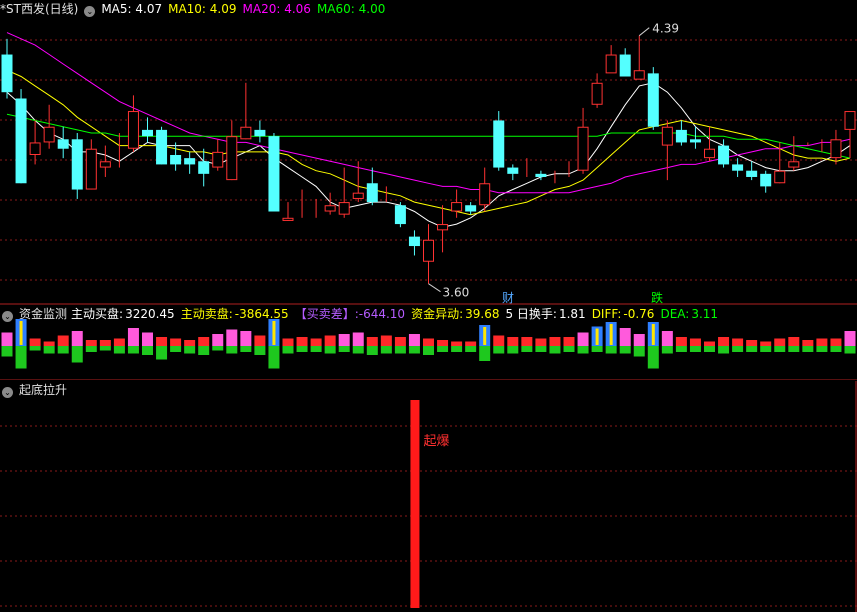  What do you see at coordinates (428, 342) in the screenshot?
I see `fund-flow-chart` at bounding box center [428, 342].